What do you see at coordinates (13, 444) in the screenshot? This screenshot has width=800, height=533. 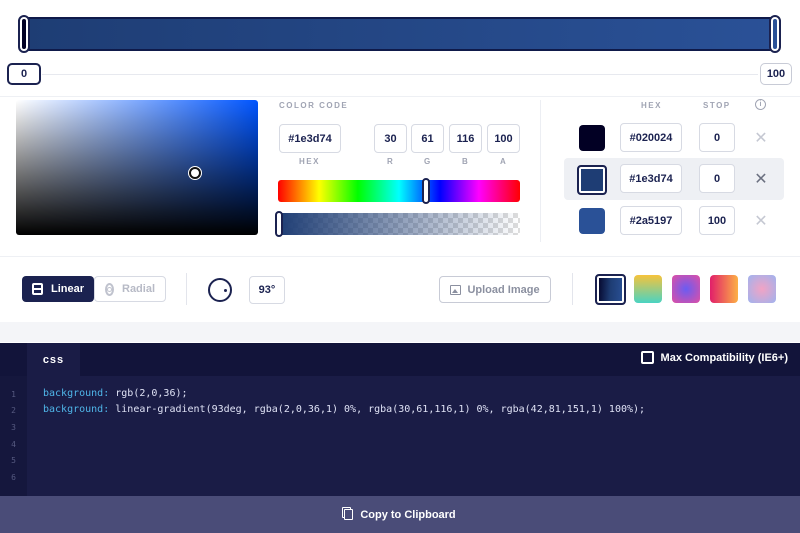 I see `line-number: 4` at bounding box center [13, 444].